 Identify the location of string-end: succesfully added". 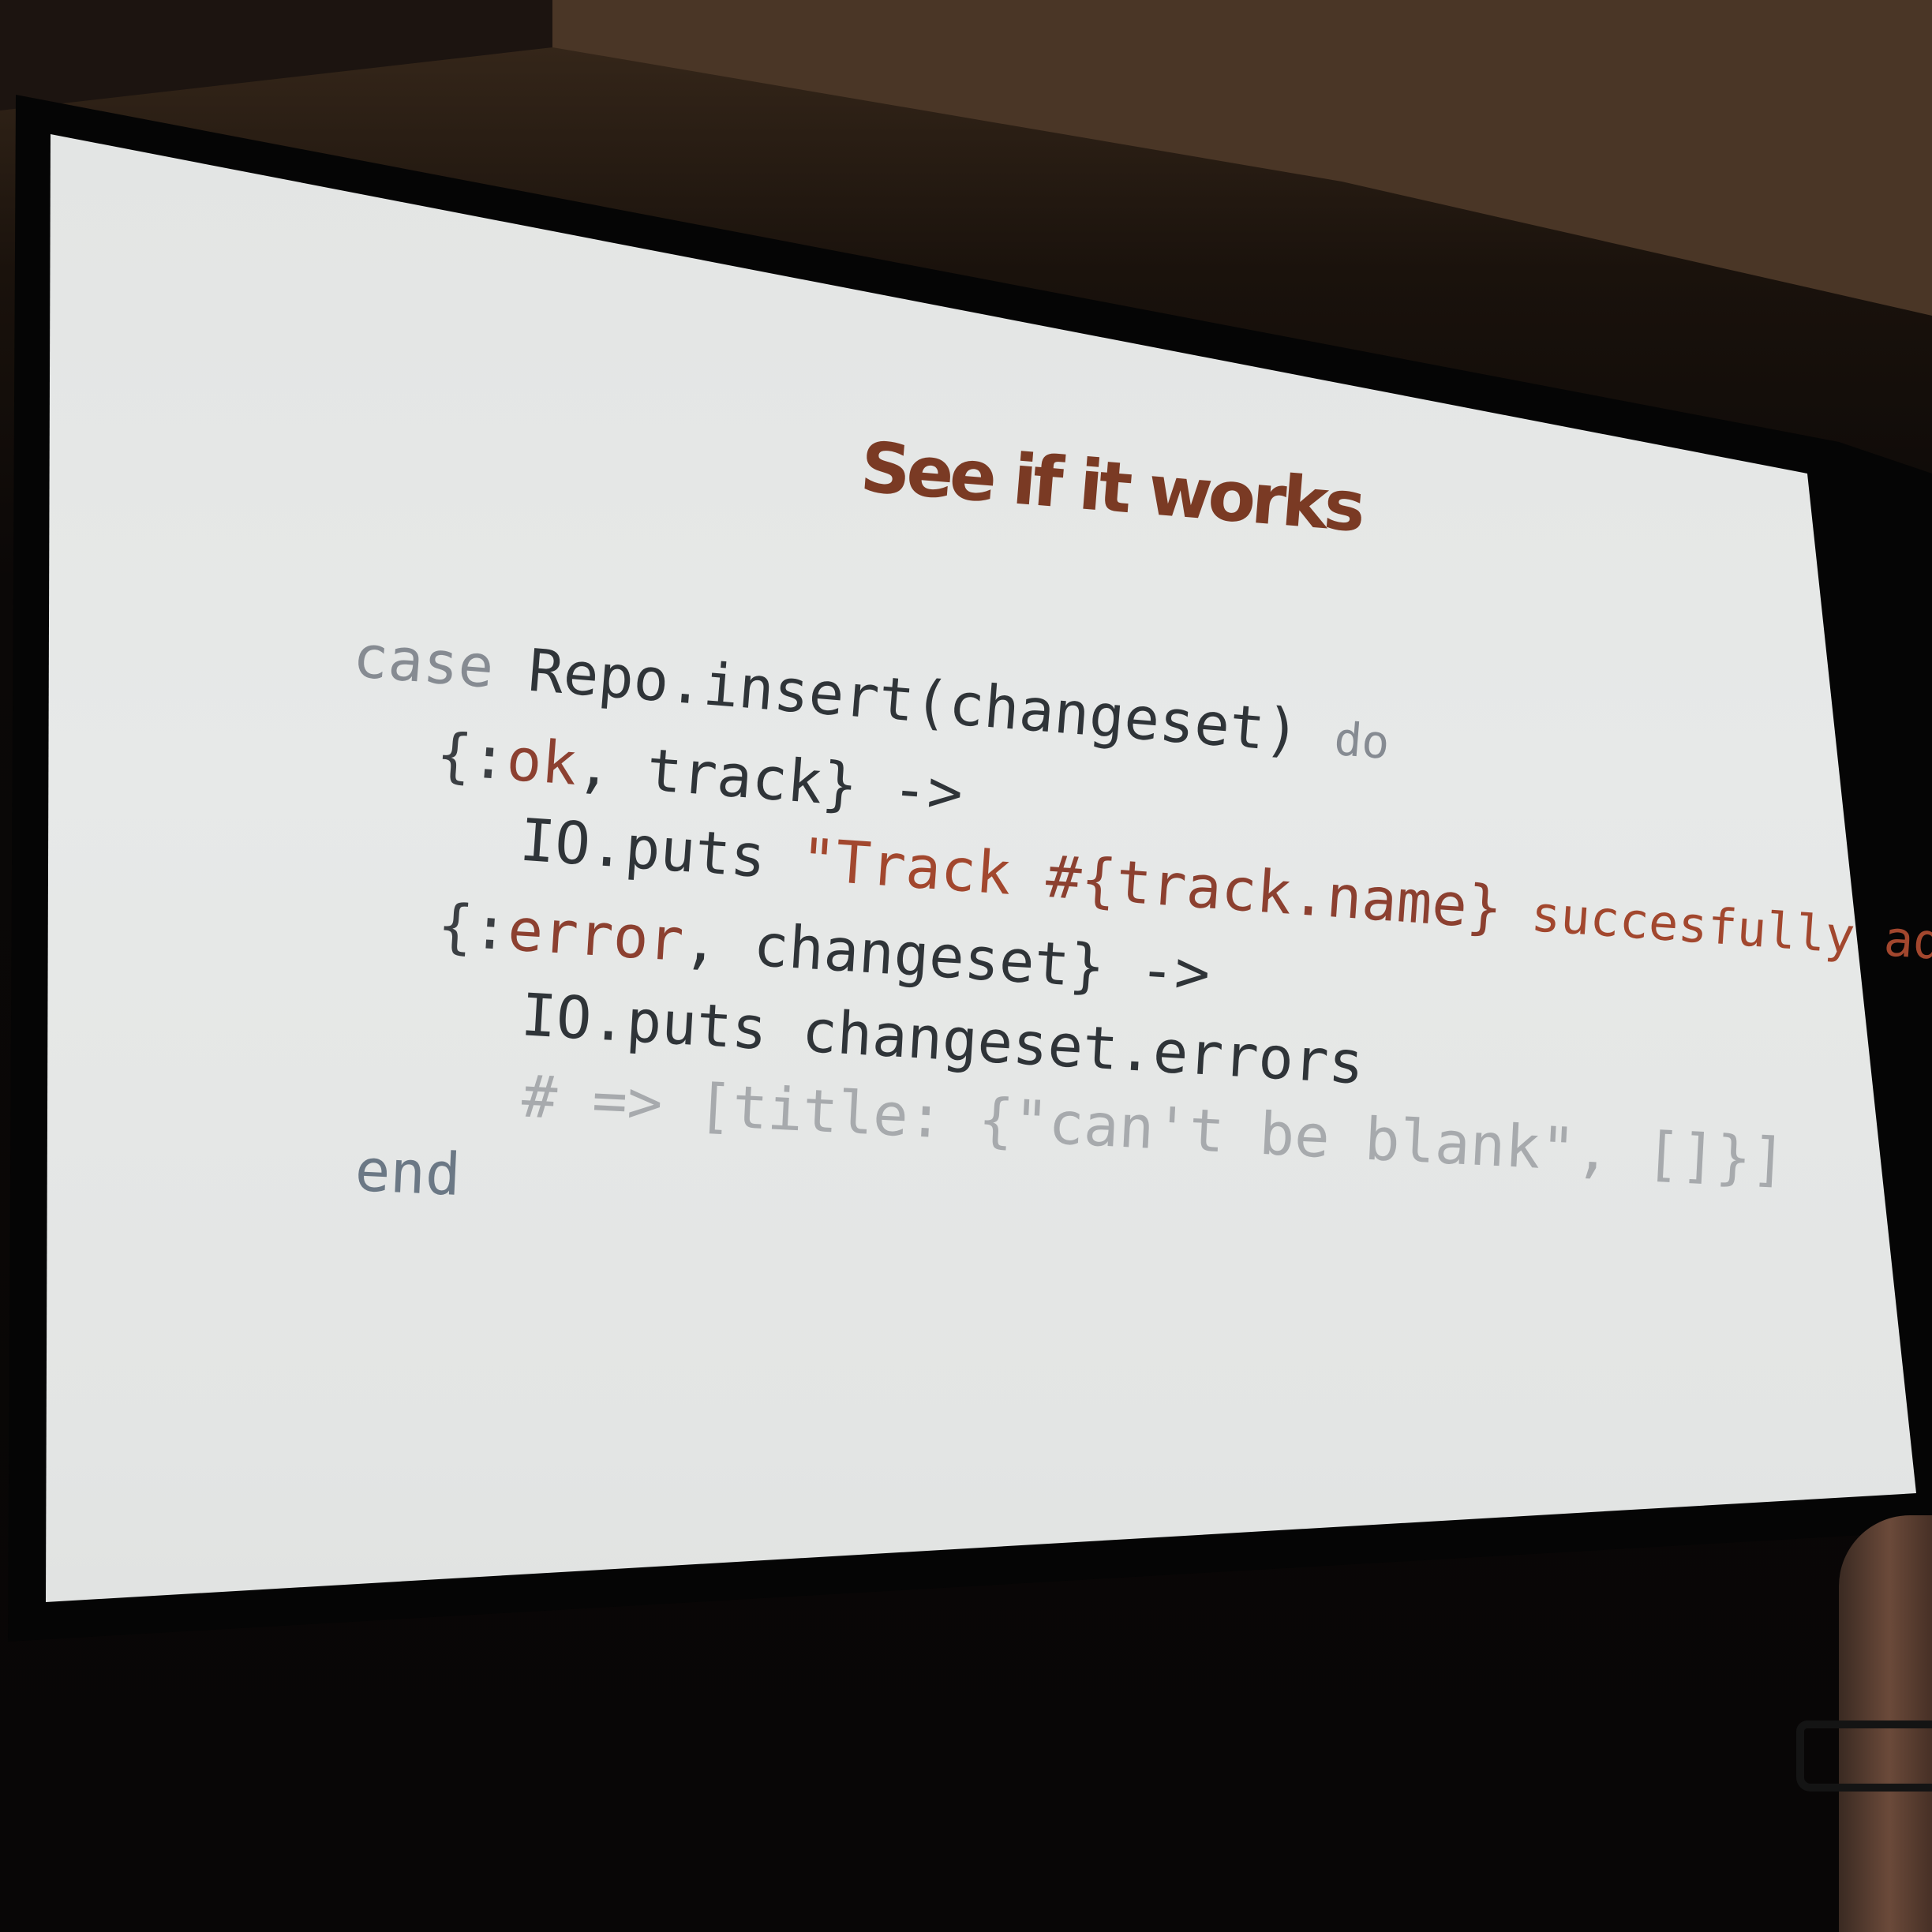
(1730, 932).